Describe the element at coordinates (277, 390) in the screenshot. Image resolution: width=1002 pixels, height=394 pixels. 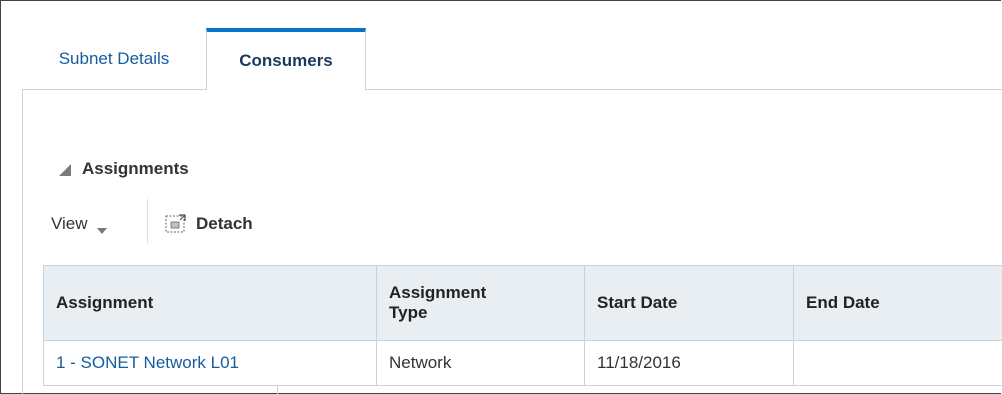
I see `row-divider` at that location.